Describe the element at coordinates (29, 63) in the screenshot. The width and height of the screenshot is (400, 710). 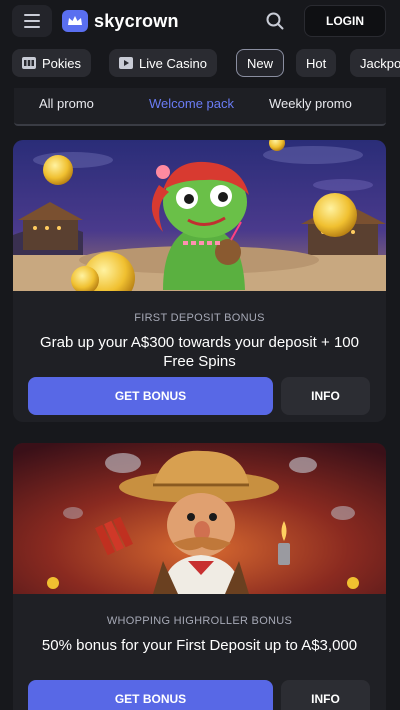
I see `slot-machine-icon` at that location.